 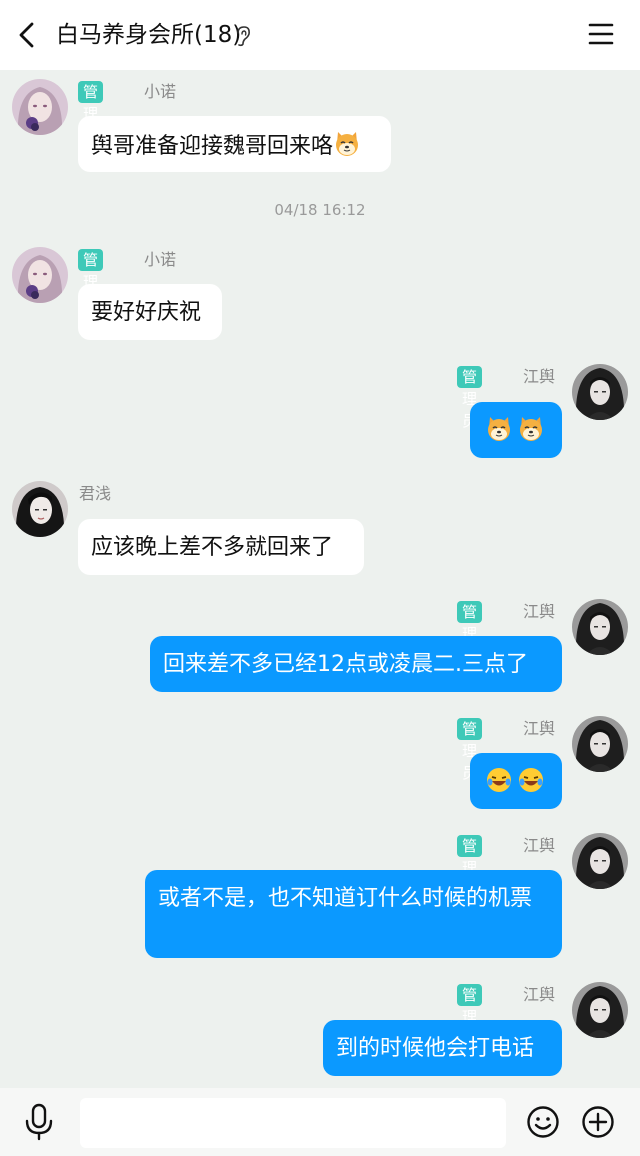 I want to click on message-text: 应该晚上差不多就回来了, so click(x=212, y=547).